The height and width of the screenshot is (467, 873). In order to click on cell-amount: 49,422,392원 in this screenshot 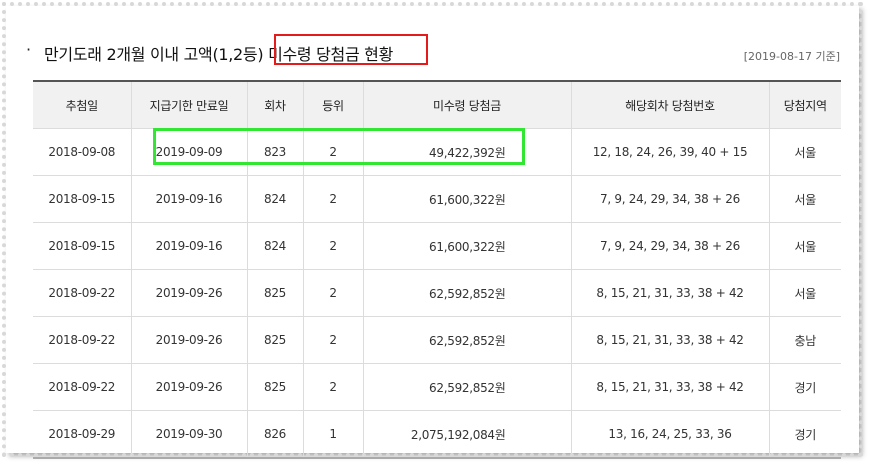, I will do `click(467, 152)`.